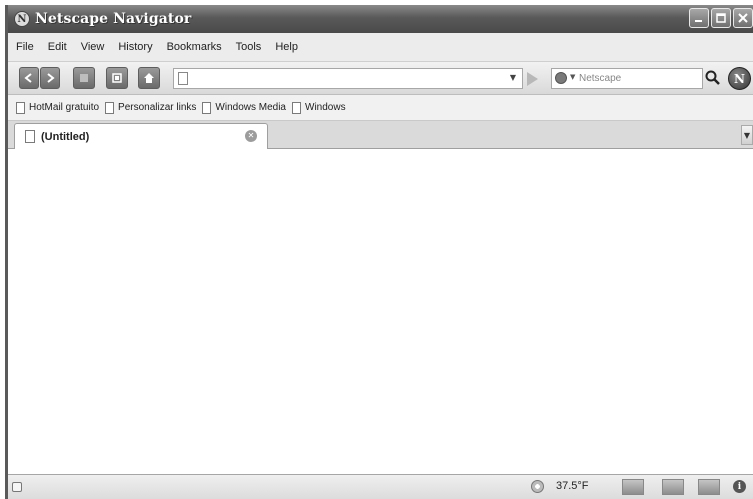 Image resolution: width=753 pixels, height=499 pixels. Describe the element at coordinates (93, 47) in the screenshot. I see `menu-view: View` at that location.